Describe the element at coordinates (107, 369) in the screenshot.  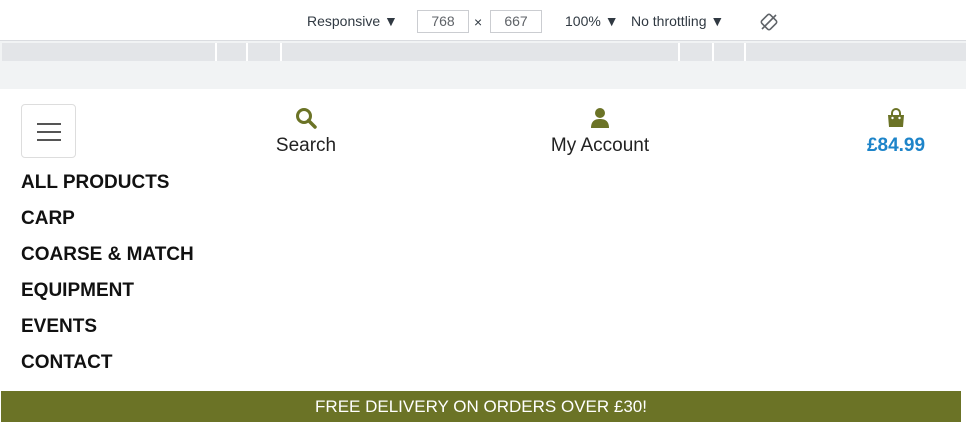
I see `nav-item-contact: CONTACT` at that location.